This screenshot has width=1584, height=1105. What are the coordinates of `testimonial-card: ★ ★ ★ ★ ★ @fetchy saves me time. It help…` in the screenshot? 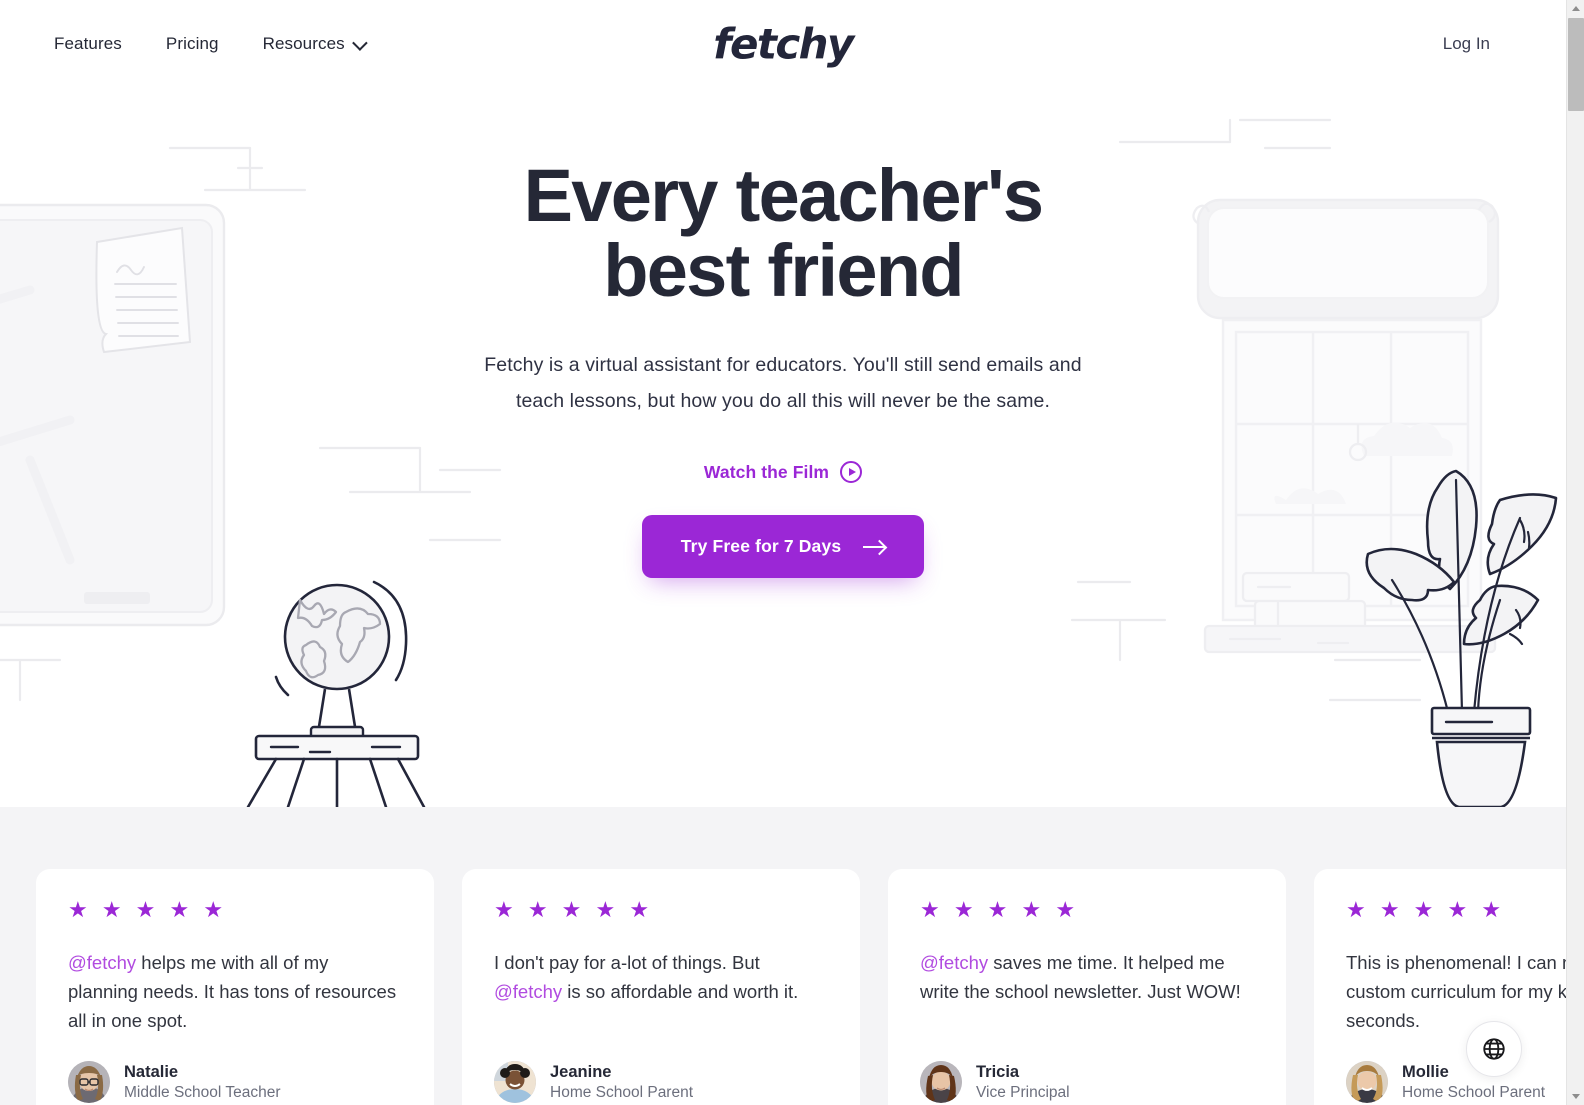 It's located at (1087, 987).